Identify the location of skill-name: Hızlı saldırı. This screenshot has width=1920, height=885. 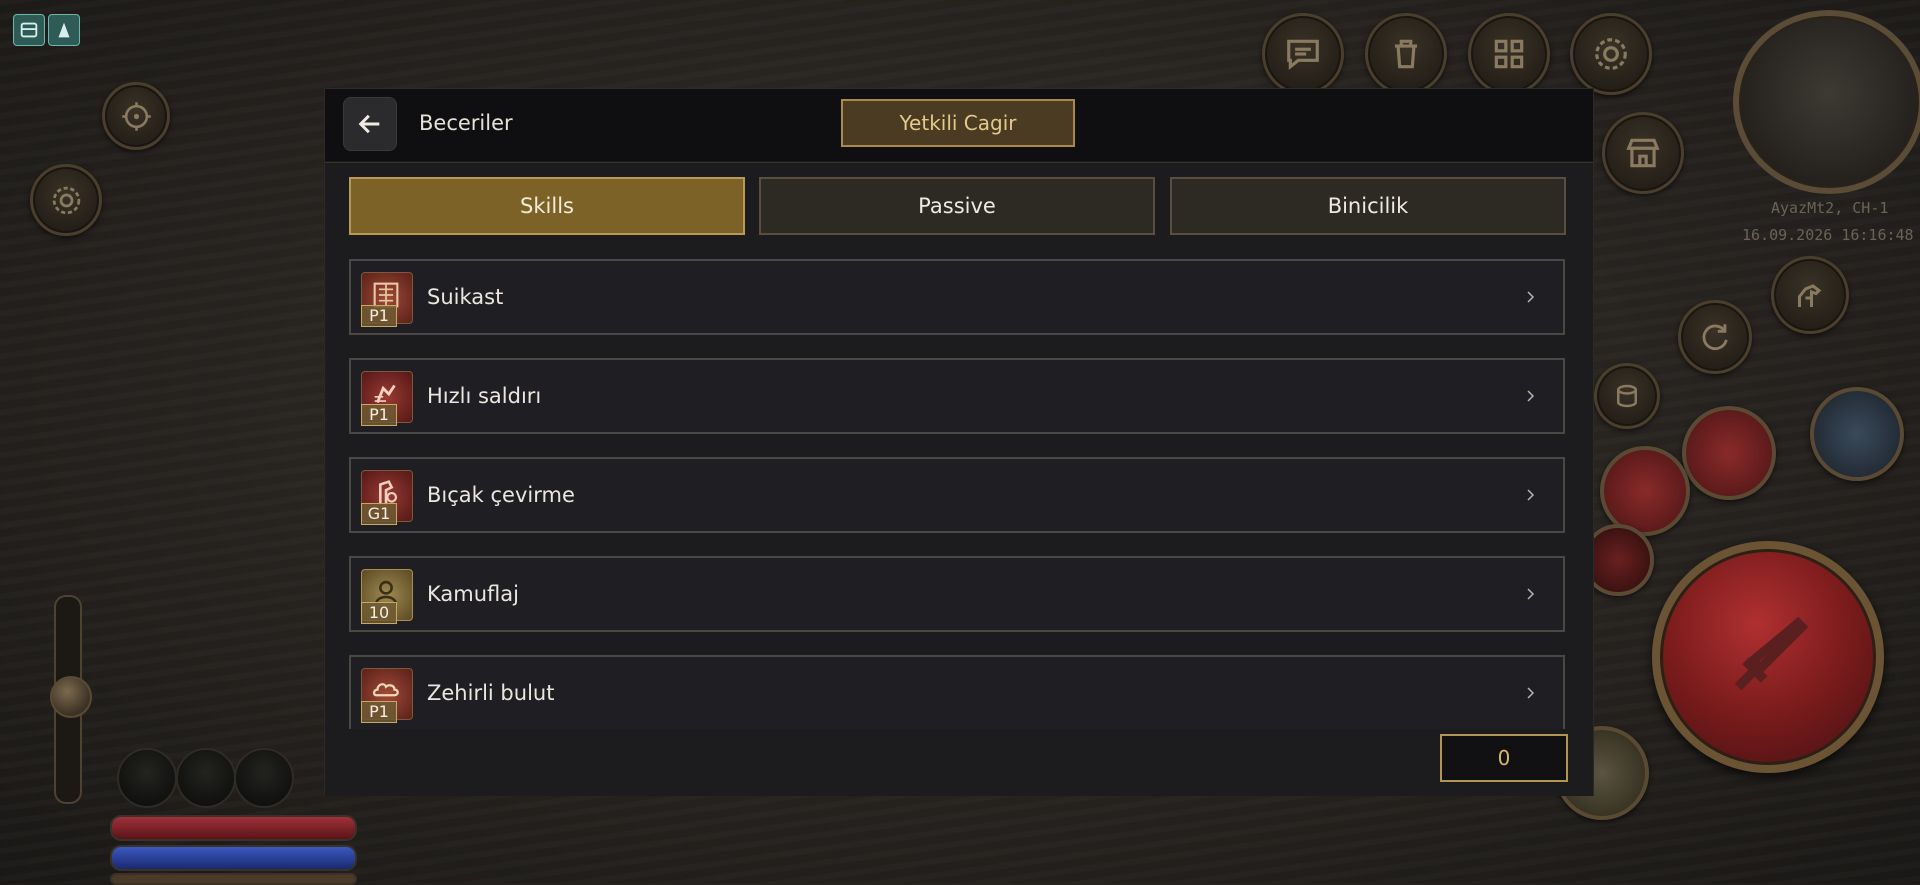
(484, 396).